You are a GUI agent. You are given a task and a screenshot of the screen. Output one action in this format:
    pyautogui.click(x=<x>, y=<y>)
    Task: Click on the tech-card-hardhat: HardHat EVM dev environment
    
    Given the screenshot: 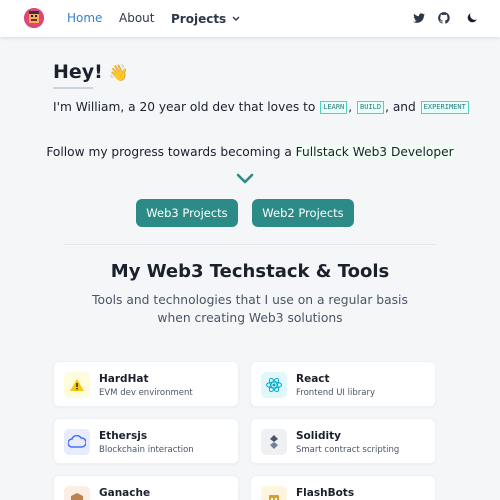 What is the action you would take?
    pyautogui.click(x=146, y=384)
    